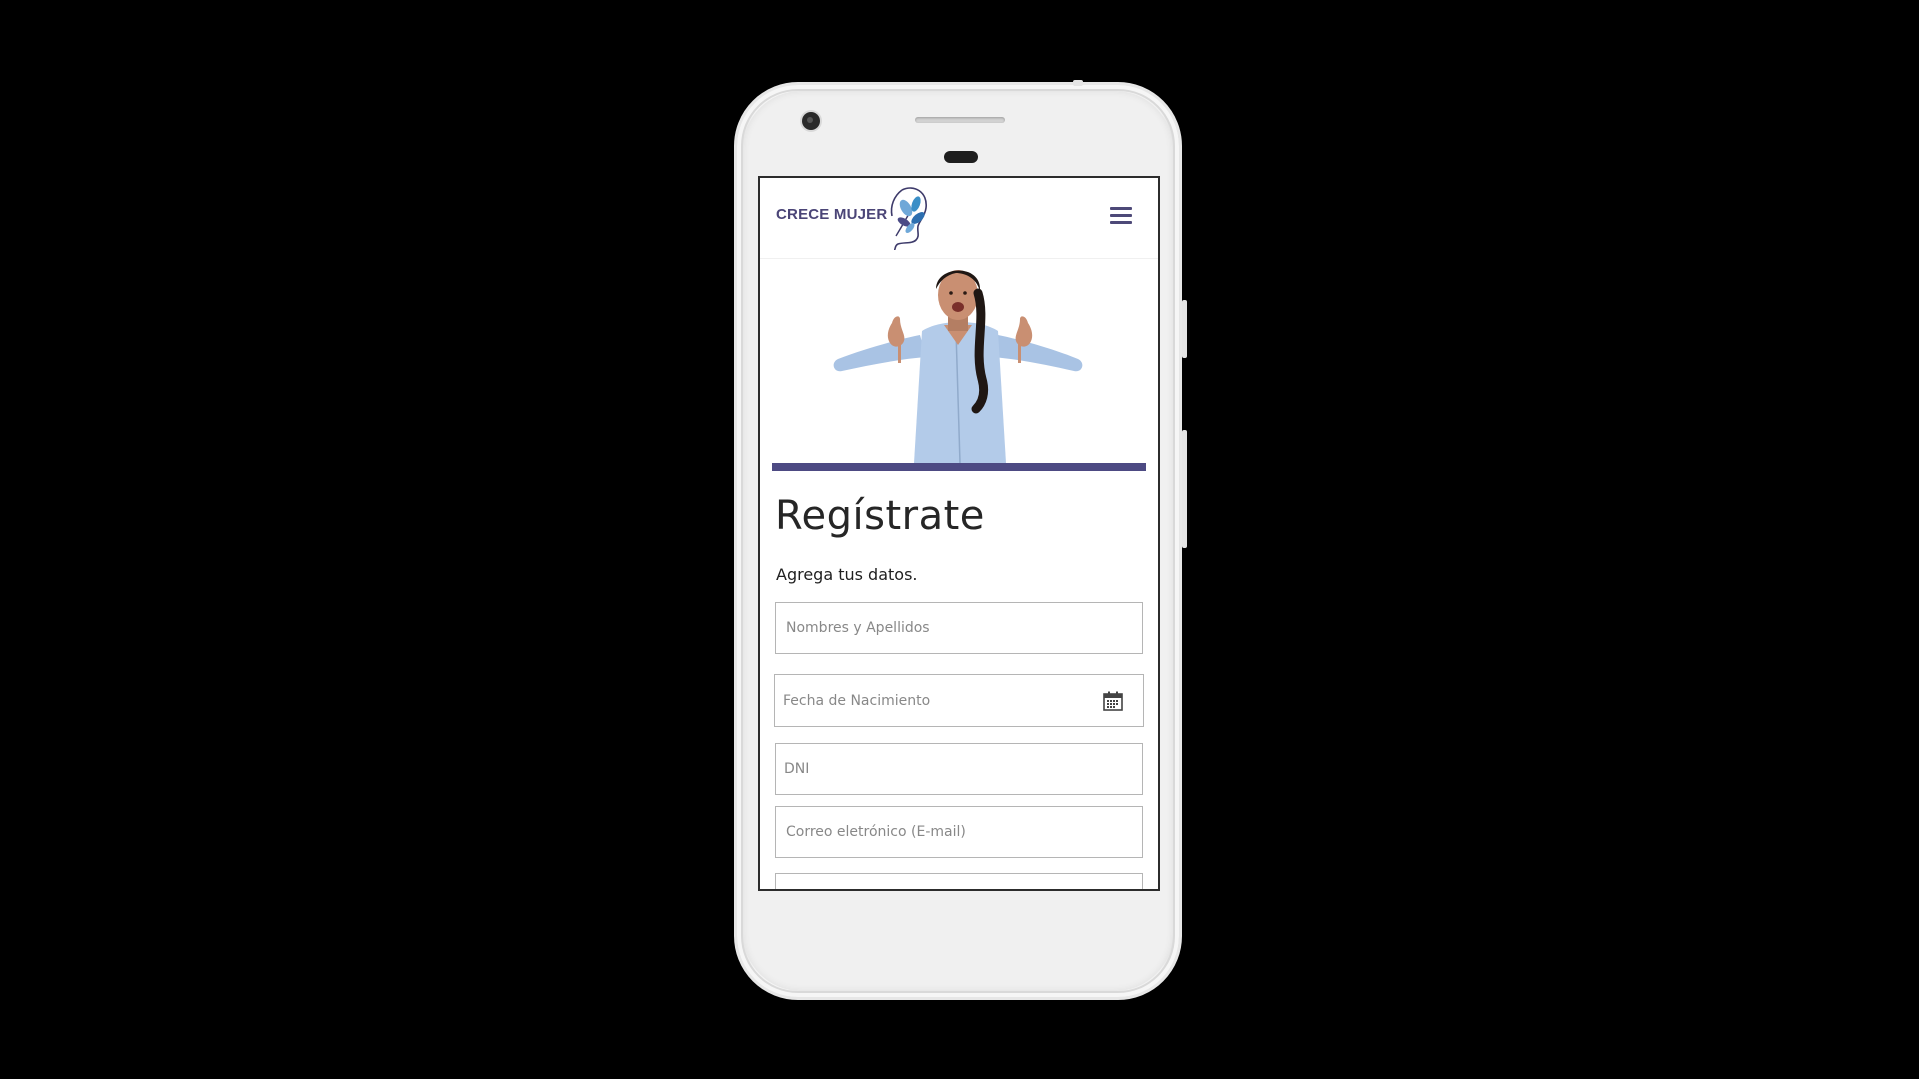  Describe the element at coordinates (961, 157) in the screenshot. I see `proximity-sensor` at that location.